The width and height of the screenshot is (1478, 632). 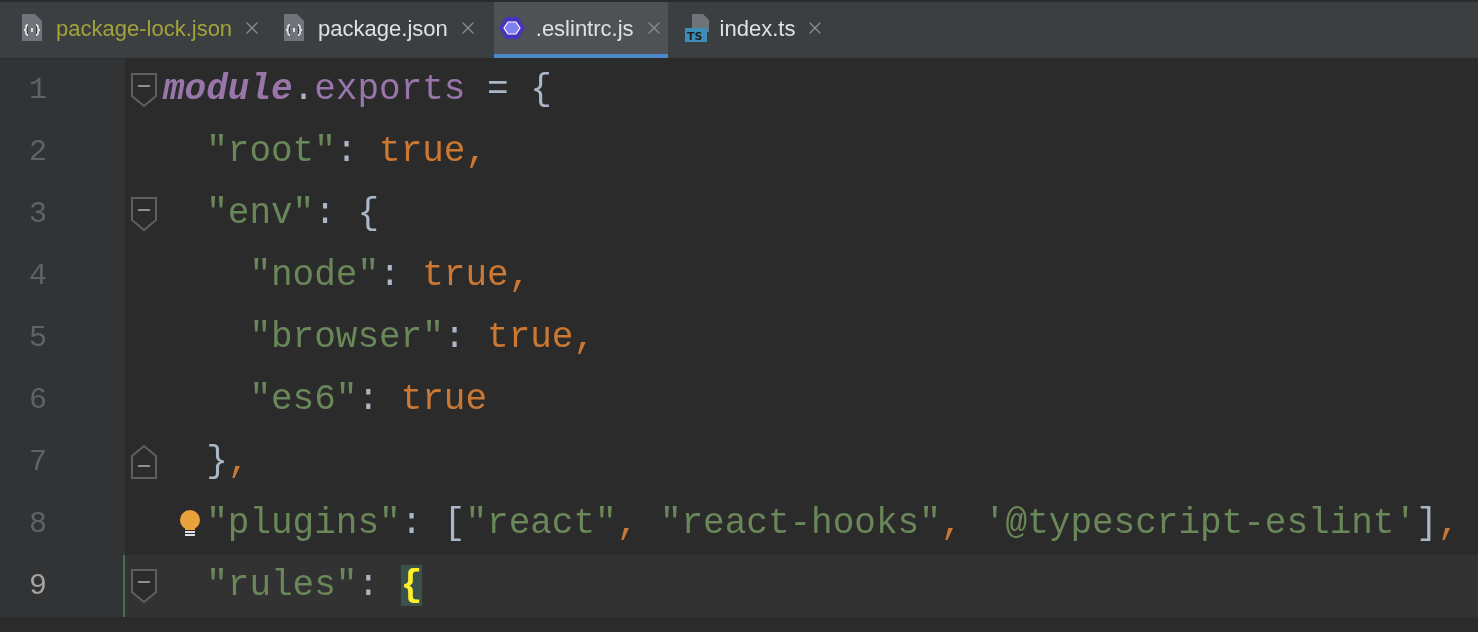 What do you see at coordinates (584, 28) in the screenshot?
I see `tab-label: .eslintrc.js` at bounding box center [584, 28].